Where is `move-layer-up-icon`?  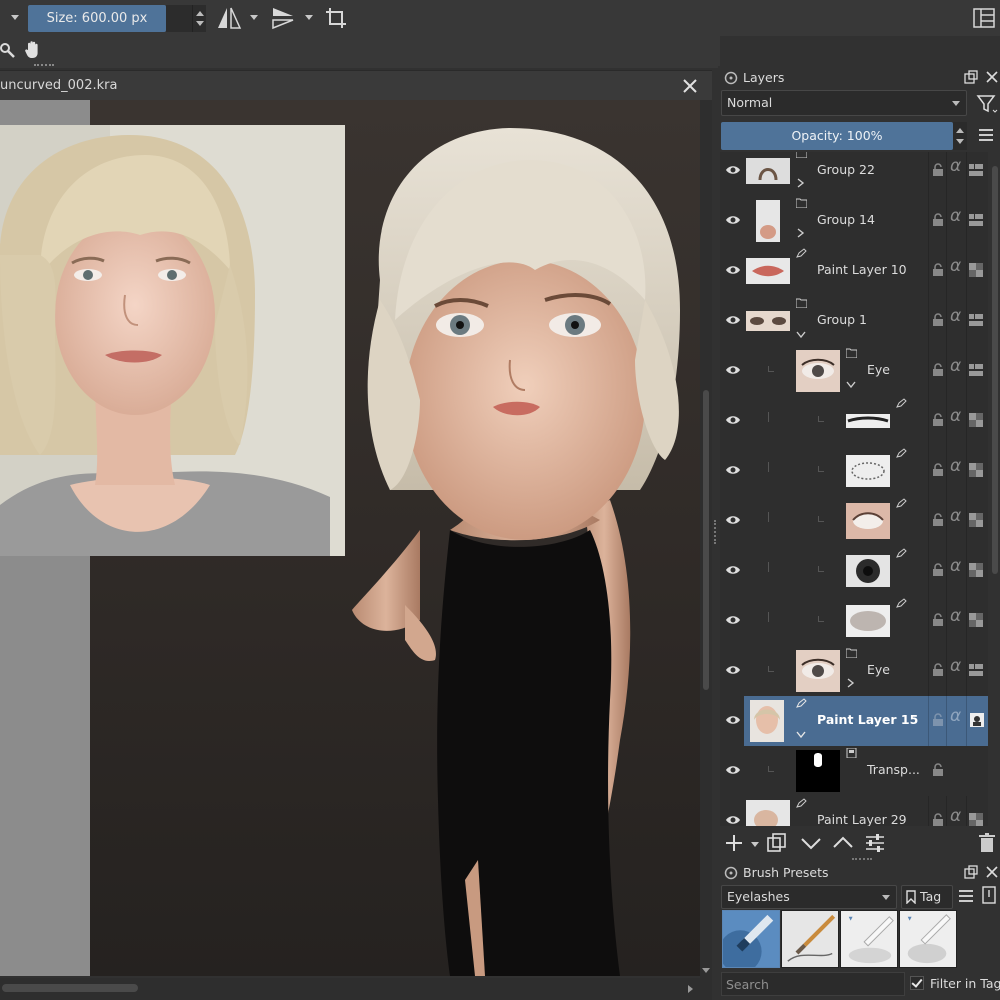 move-layer-up-icon is located at coordinates (843, 843).